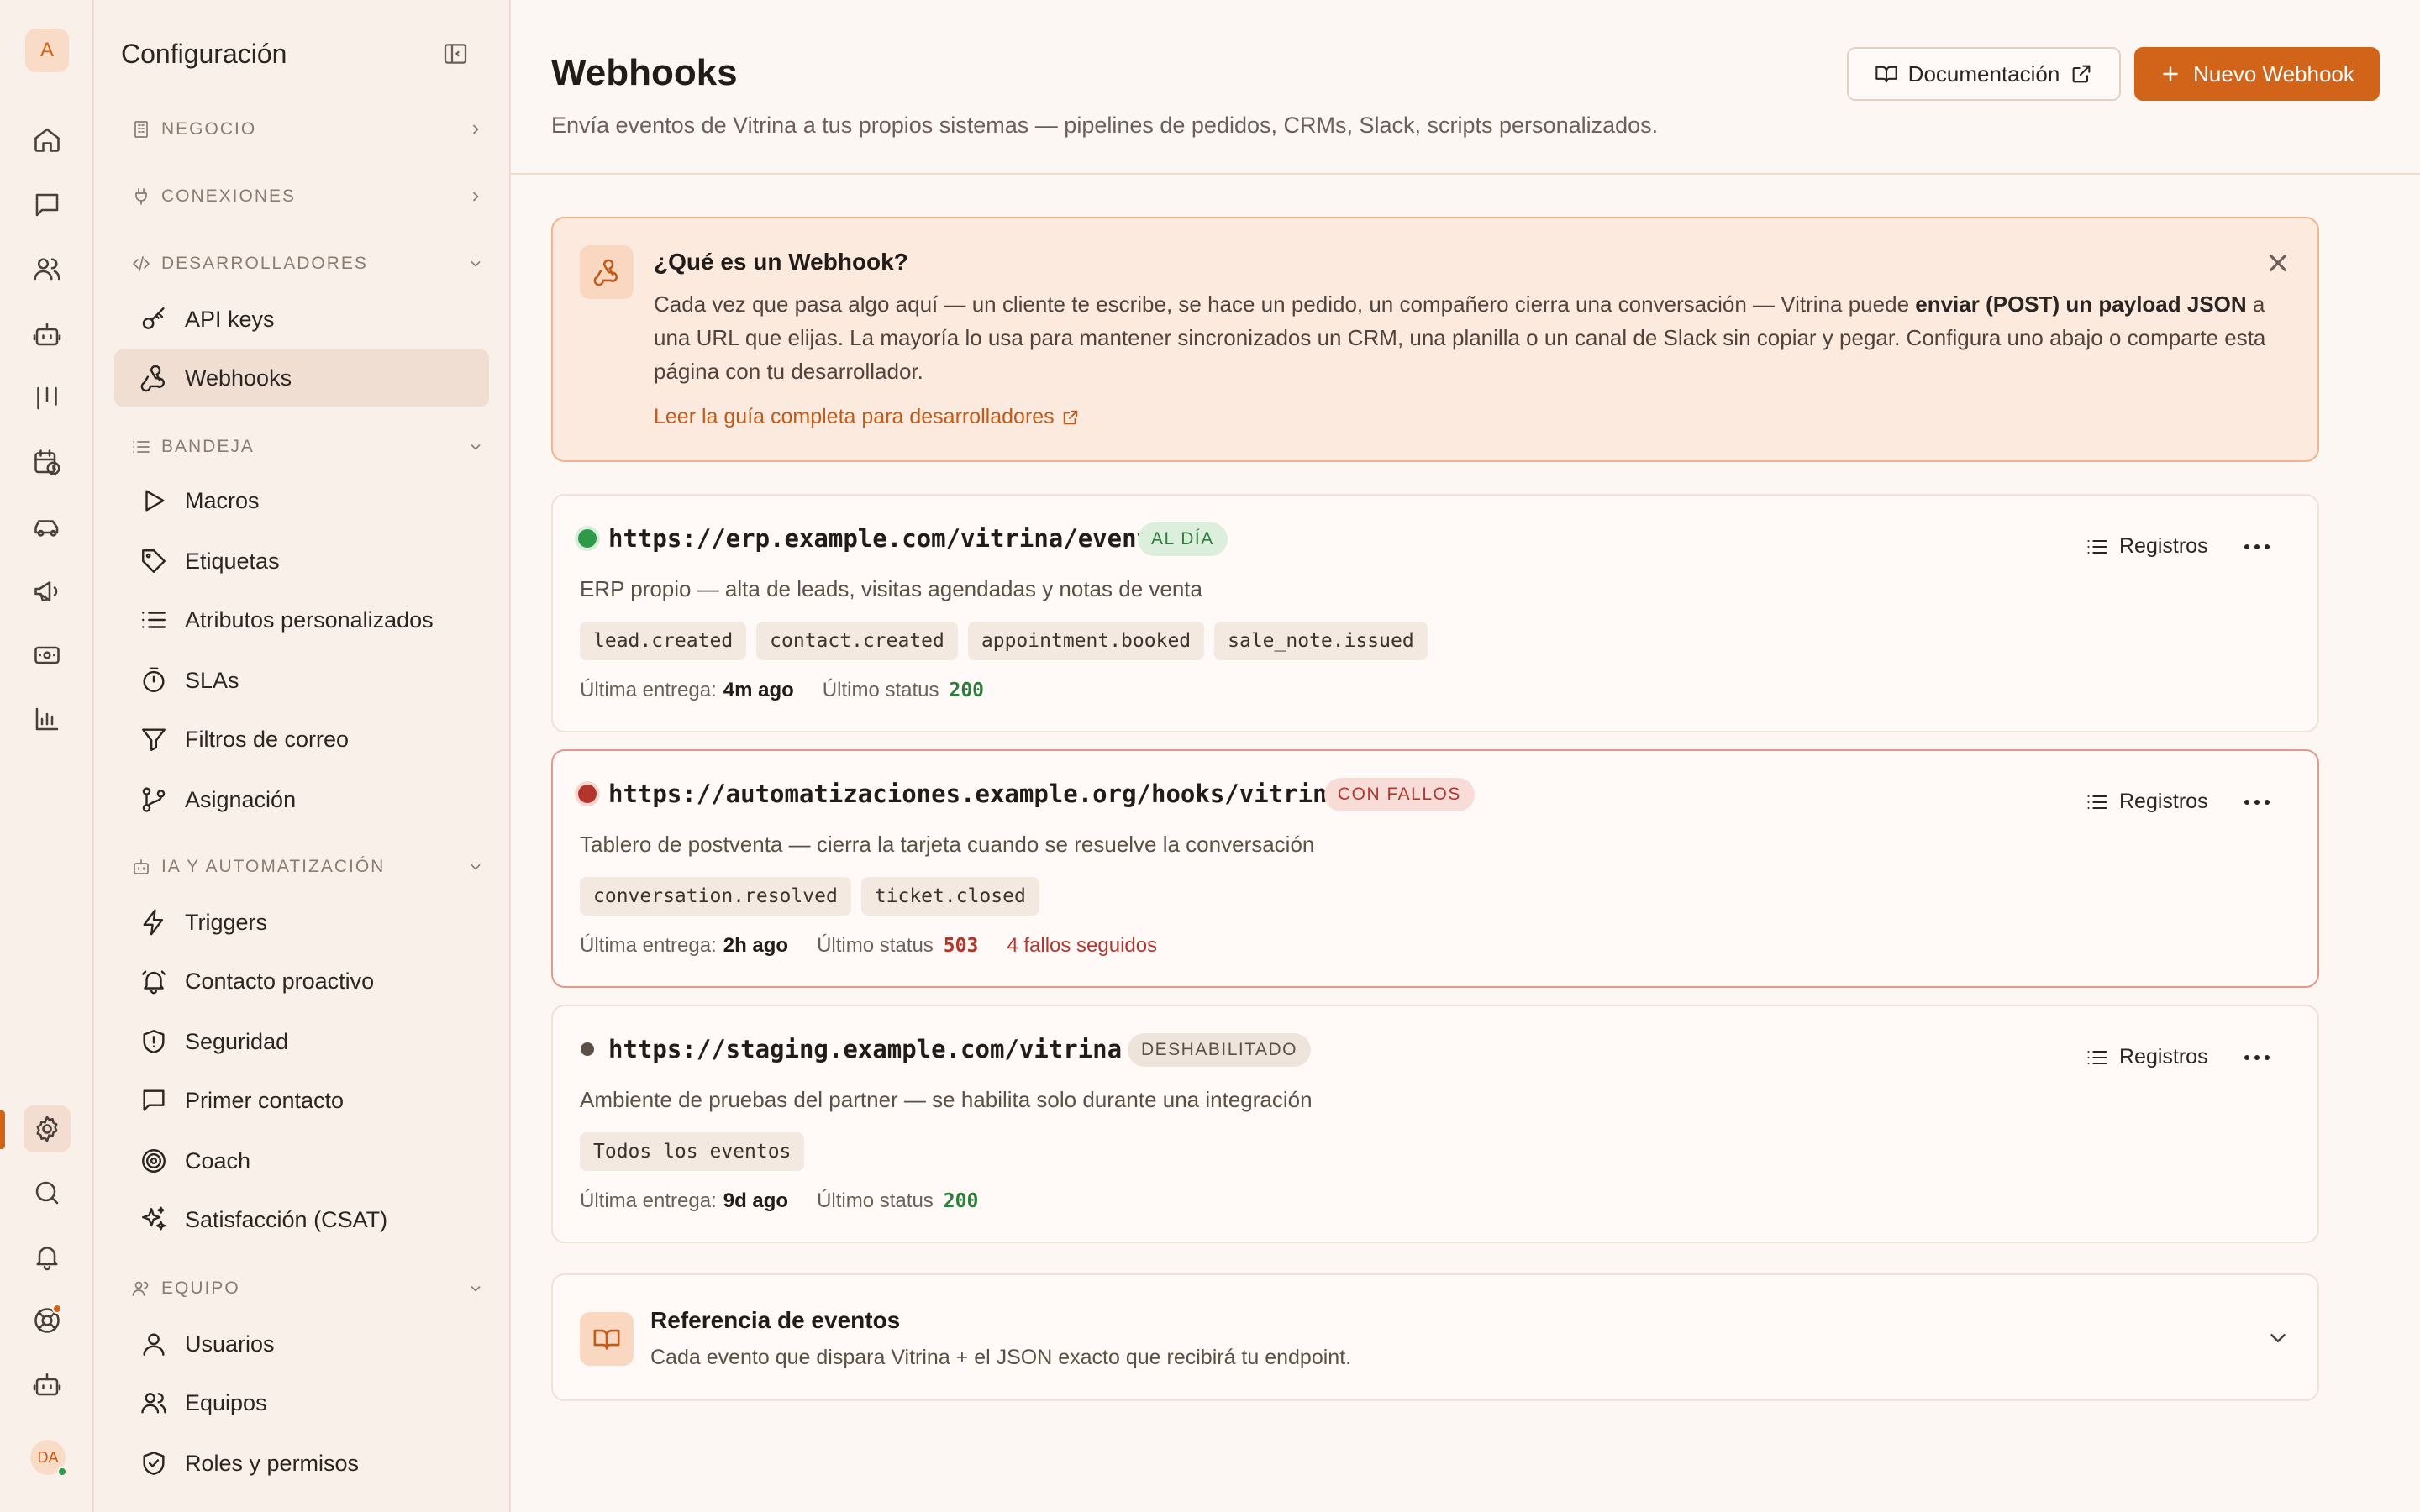 Image resolution: width=2420 pixels, height=1512 pixels. I want to click on sidebar-item-slas: SLAs, so click(301, 680).